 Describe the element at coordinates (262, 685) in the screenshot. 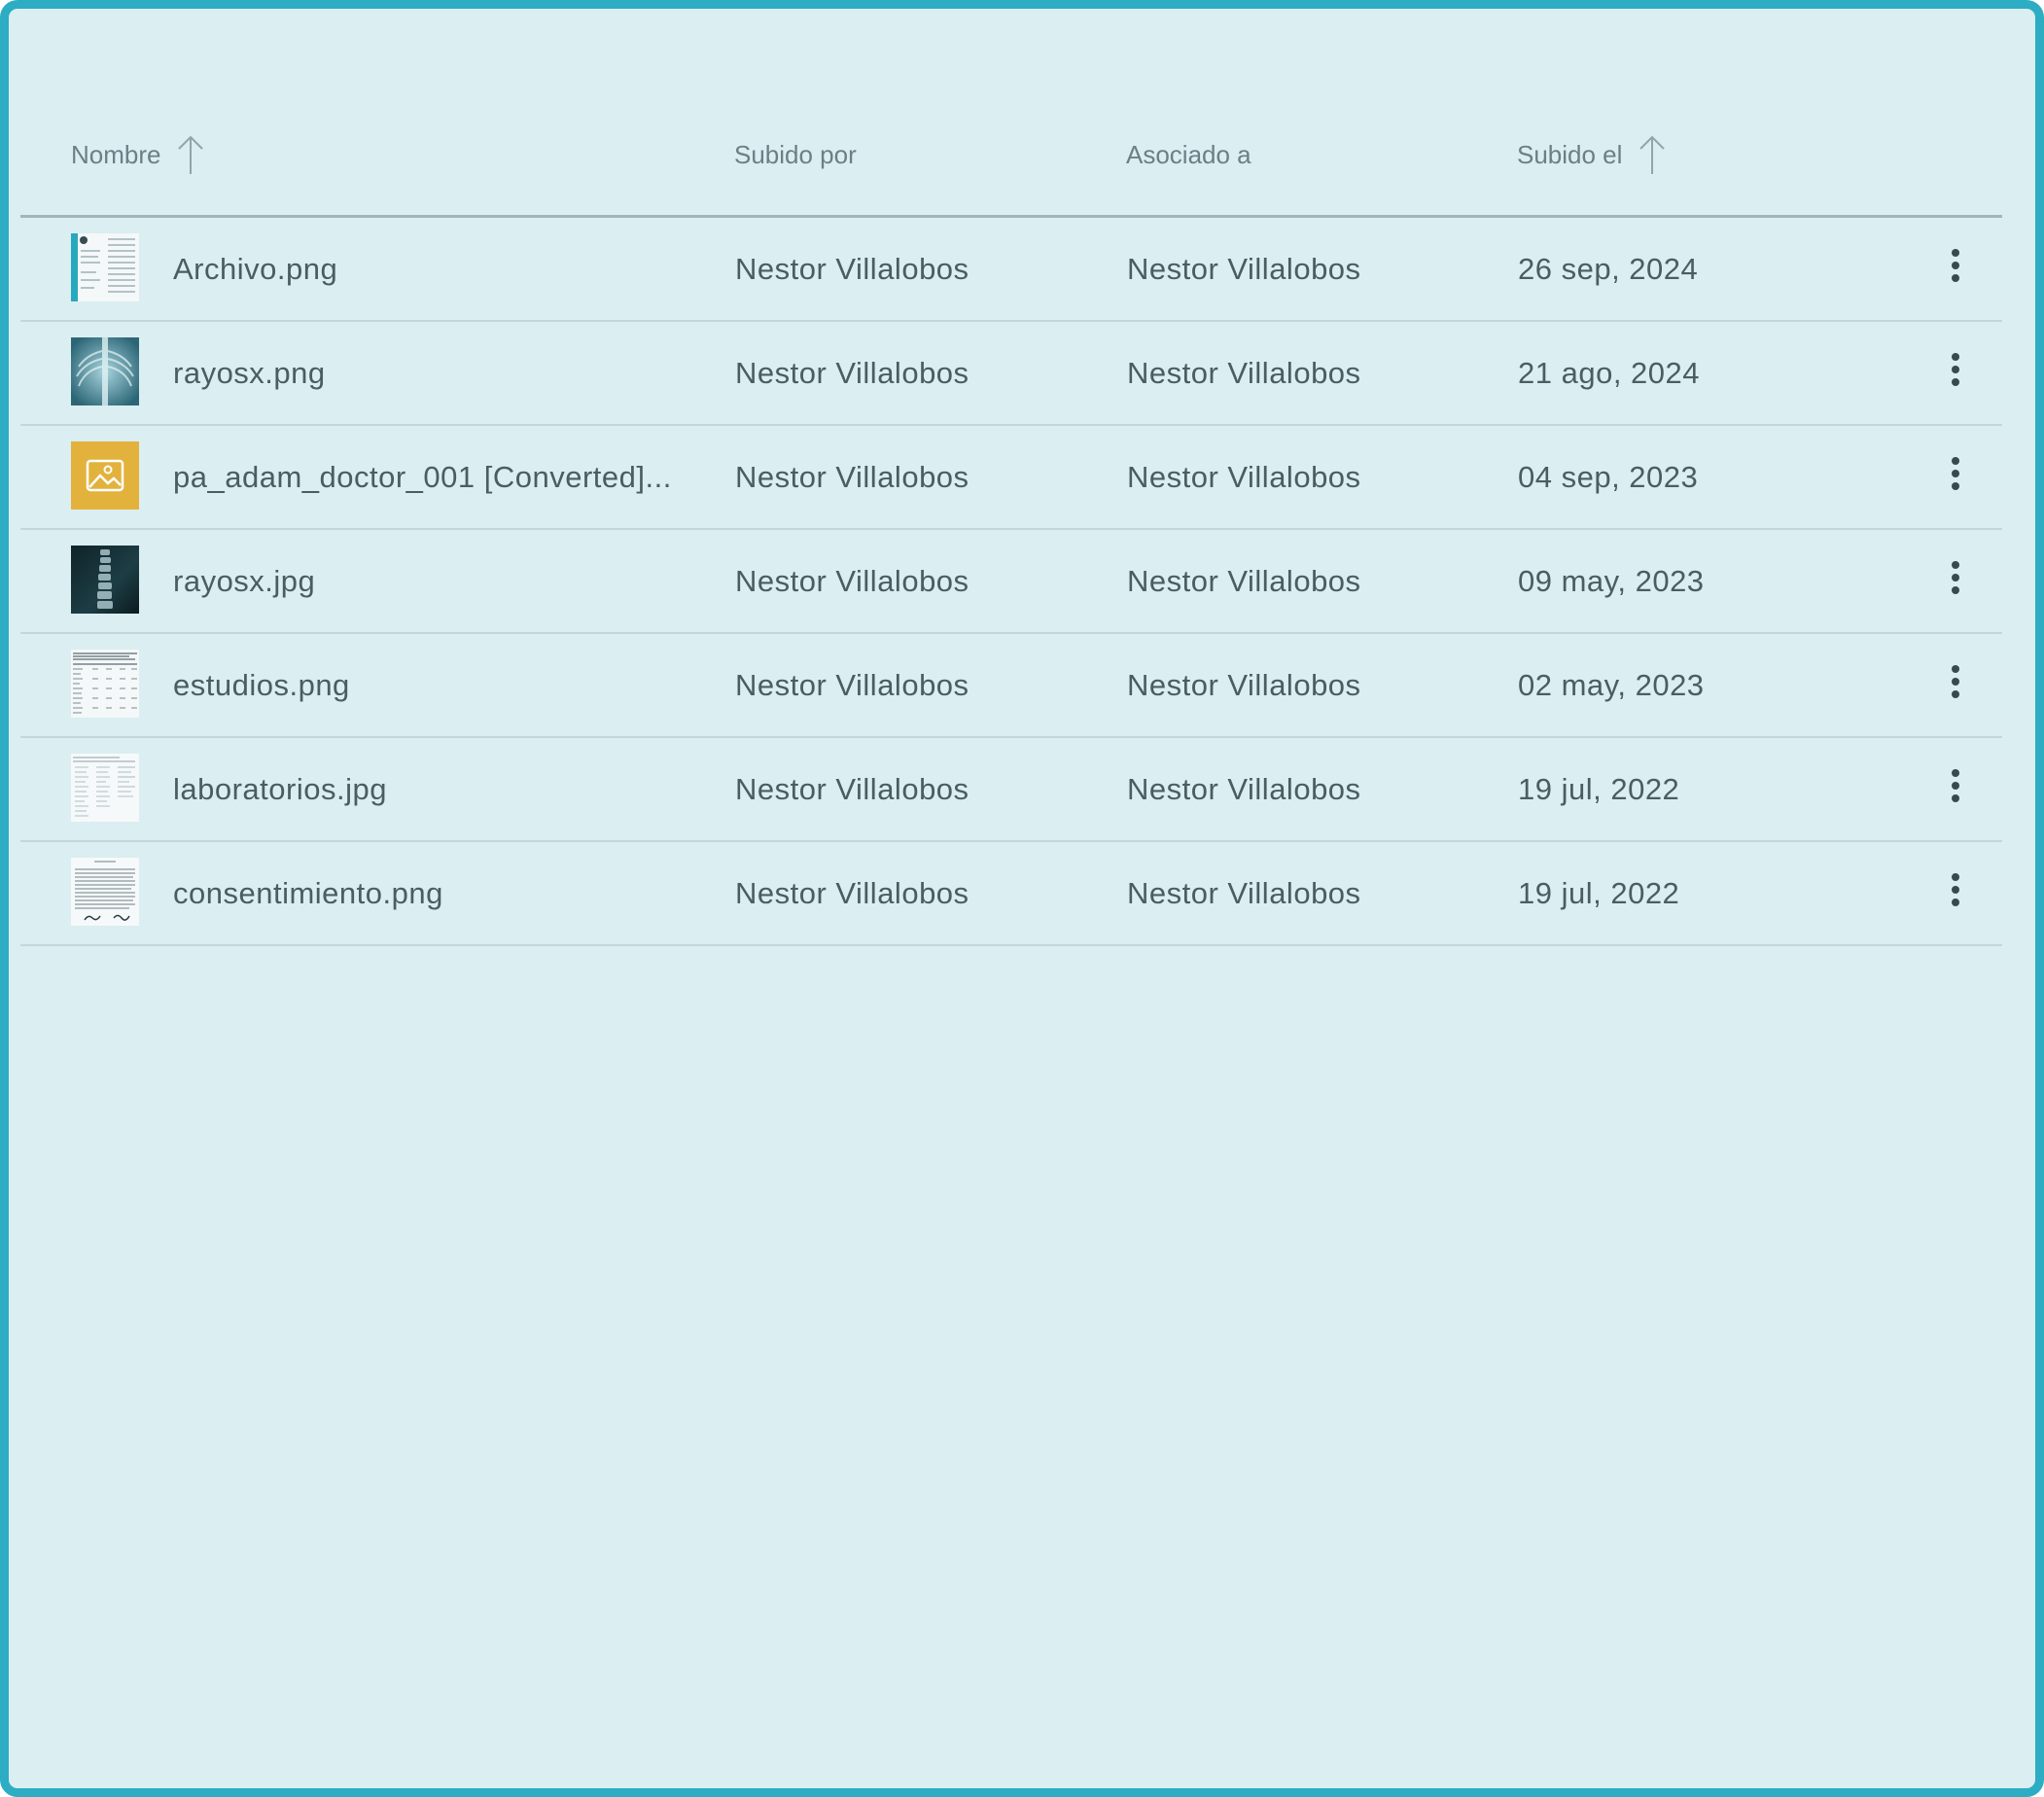

I see `file-name: estudios.png` at that location.